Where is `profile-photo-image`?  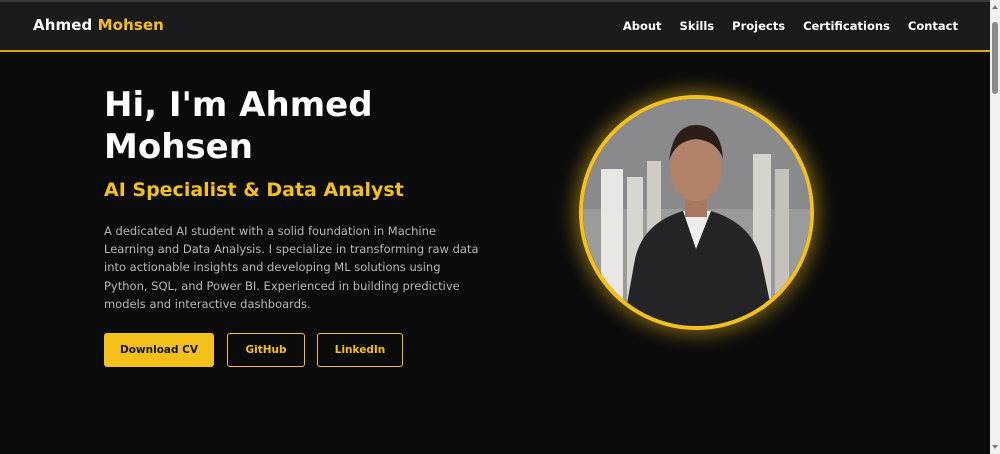 profile-photo-image is located at coordinates (696, 212).